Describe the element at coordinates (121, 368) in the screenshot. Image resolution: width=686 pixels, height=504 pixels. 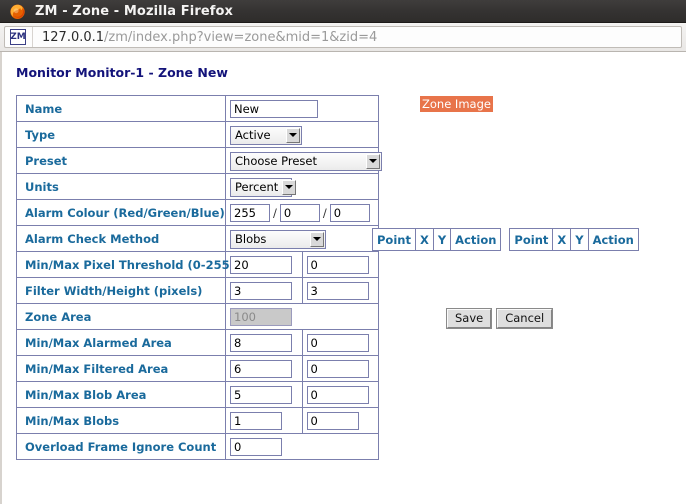
I see `row-label-filtered-area: Min/Max Filtered Area` at that location.